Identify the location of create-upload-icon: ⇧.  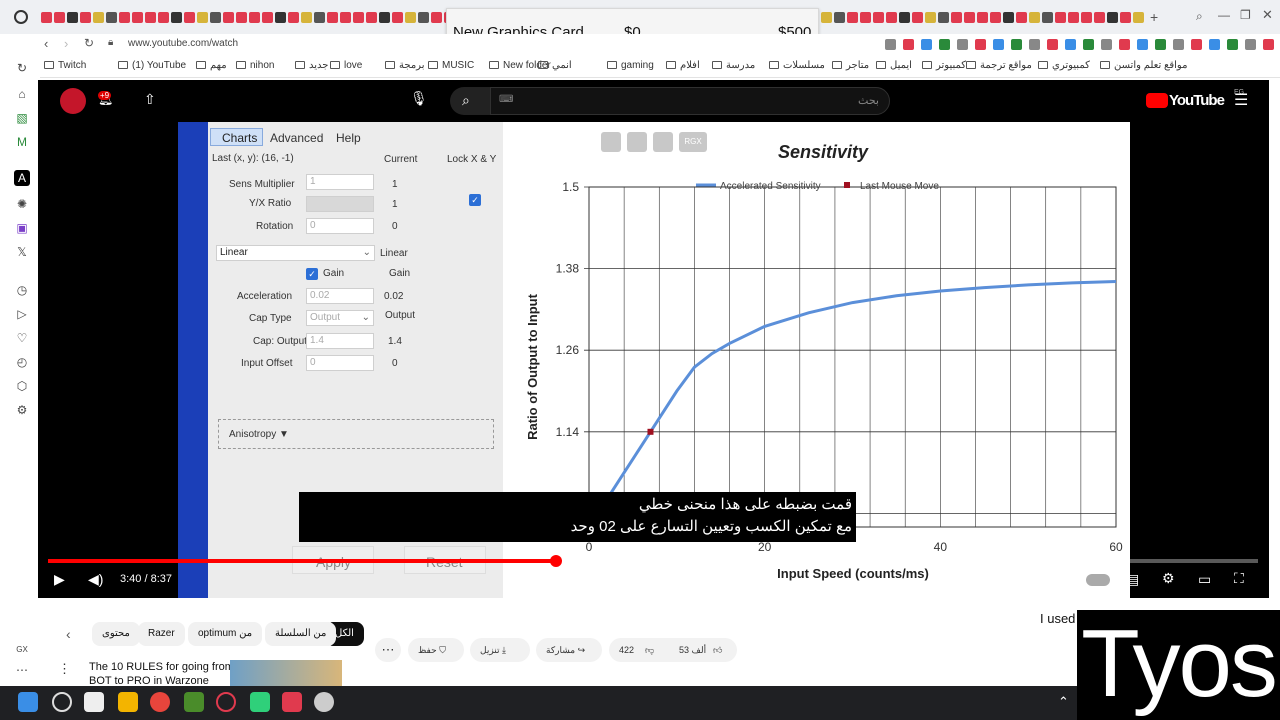
(150, 99).